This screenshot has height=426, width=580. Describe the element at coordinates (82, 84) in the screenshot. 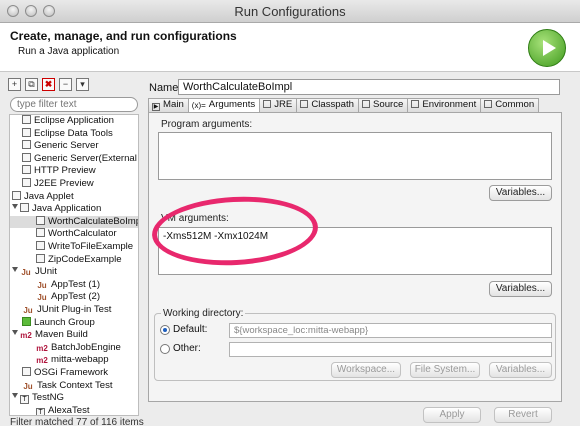

I see `filter-menu-icon: ▾` at that location.